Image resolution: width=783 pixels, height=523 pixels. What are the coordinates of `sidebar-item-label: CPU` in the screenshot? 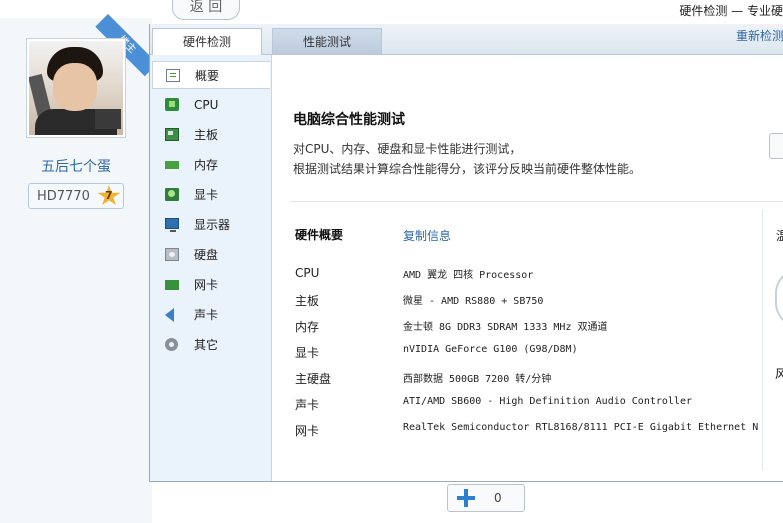 It's located at (206, 105).